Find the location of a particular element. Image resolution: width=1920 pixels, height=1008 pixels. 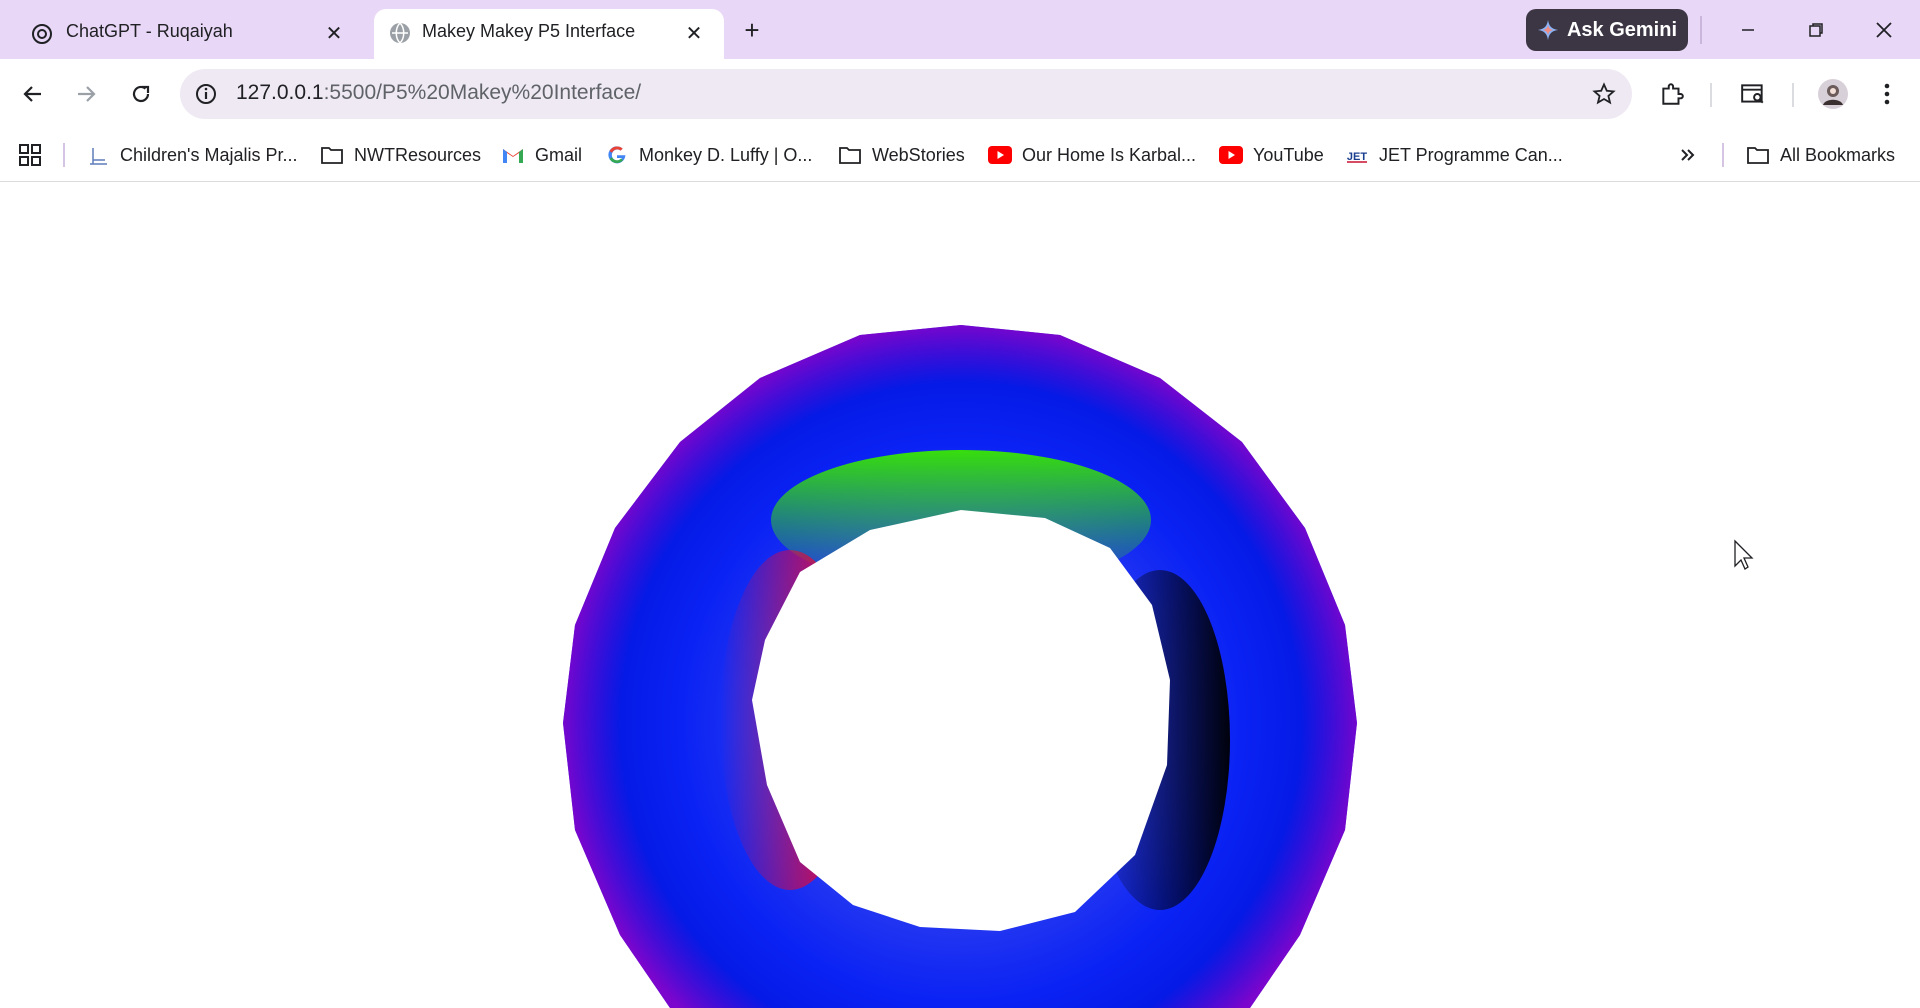

address-bar: 127.0.0.1:5500/P5%20Makey%20Interface/ is located at coordinates (906, 94).